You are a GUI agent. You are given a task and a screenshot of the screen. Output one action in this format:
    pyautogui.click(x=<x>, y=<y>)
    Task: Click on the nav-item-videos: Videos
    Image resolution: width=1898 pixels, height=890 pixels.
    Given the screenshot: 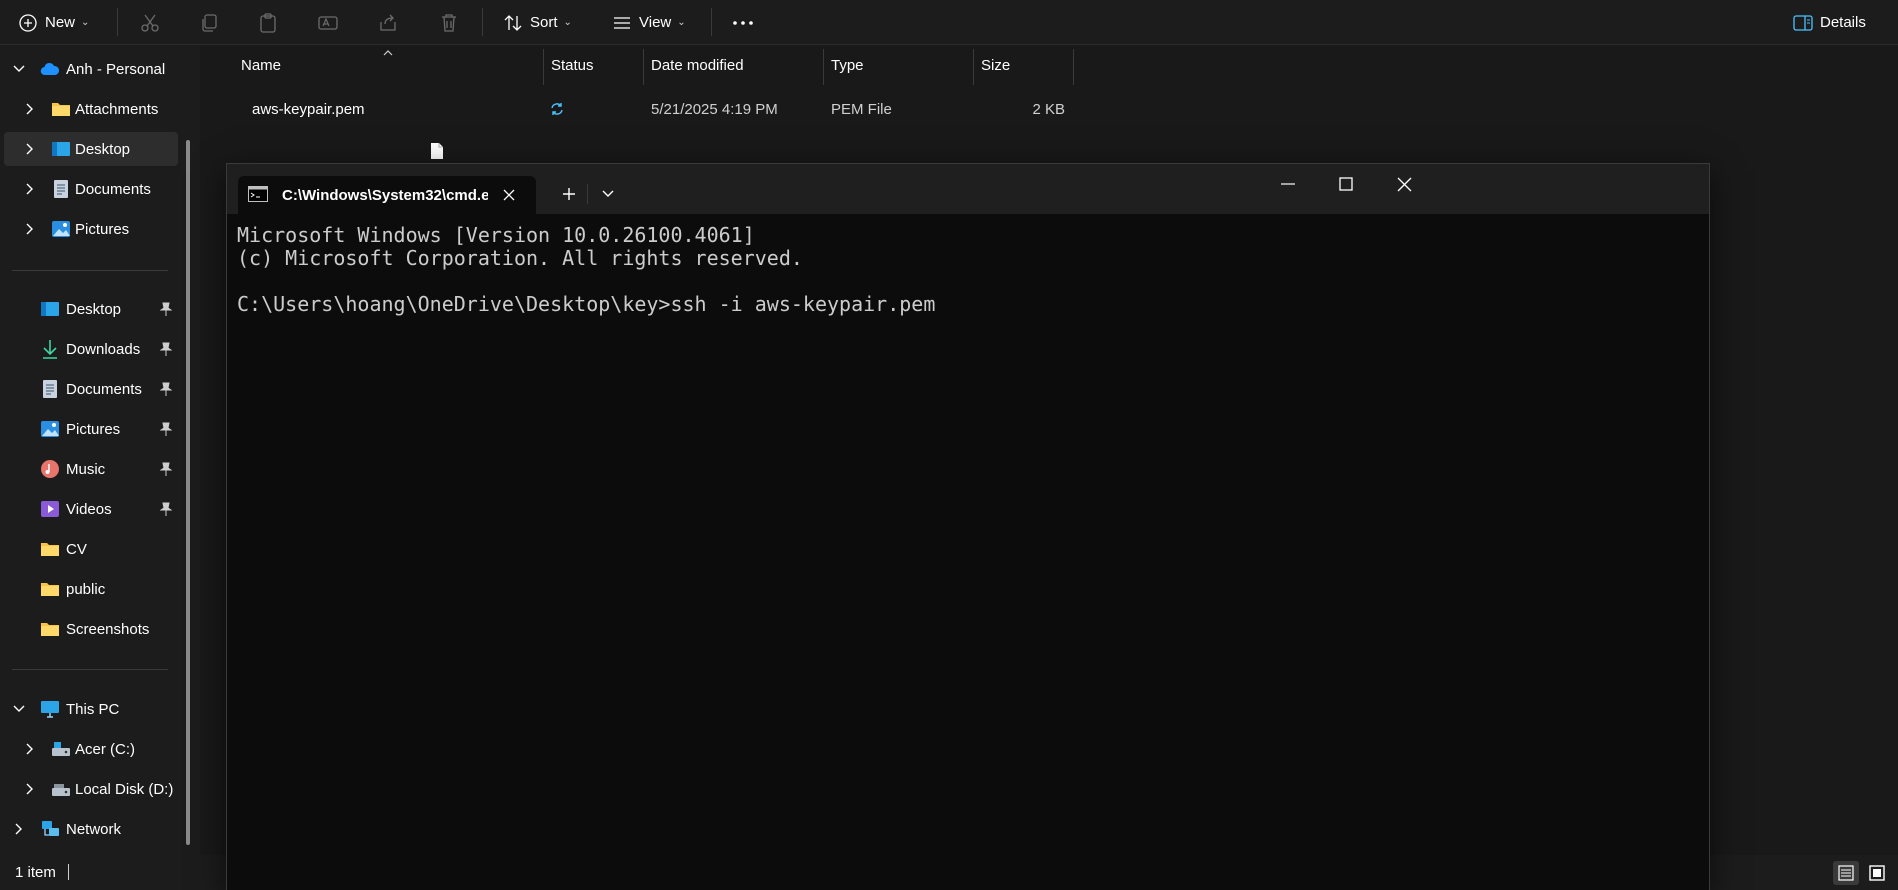 What is the action you would take?
    pyautogui.click(x=89, y=509)
    